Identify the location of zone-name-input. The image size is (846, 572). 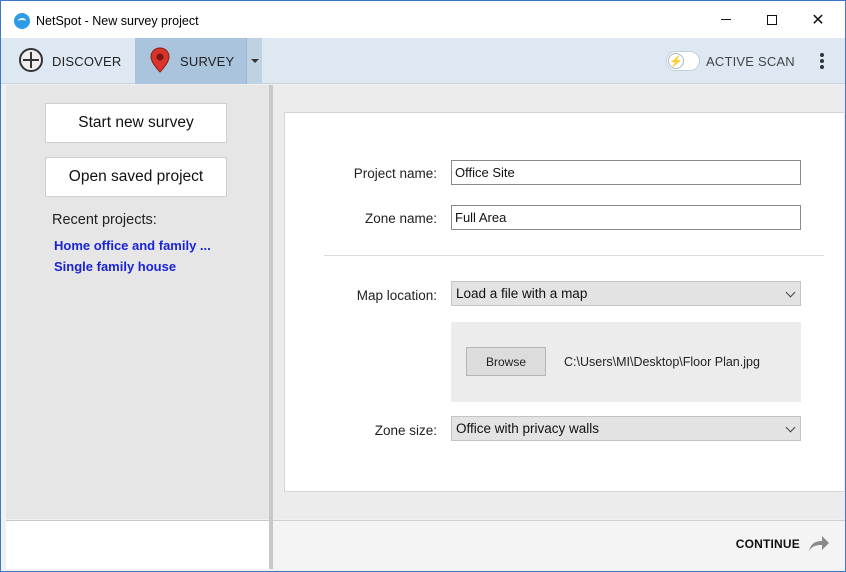
(626, 217).